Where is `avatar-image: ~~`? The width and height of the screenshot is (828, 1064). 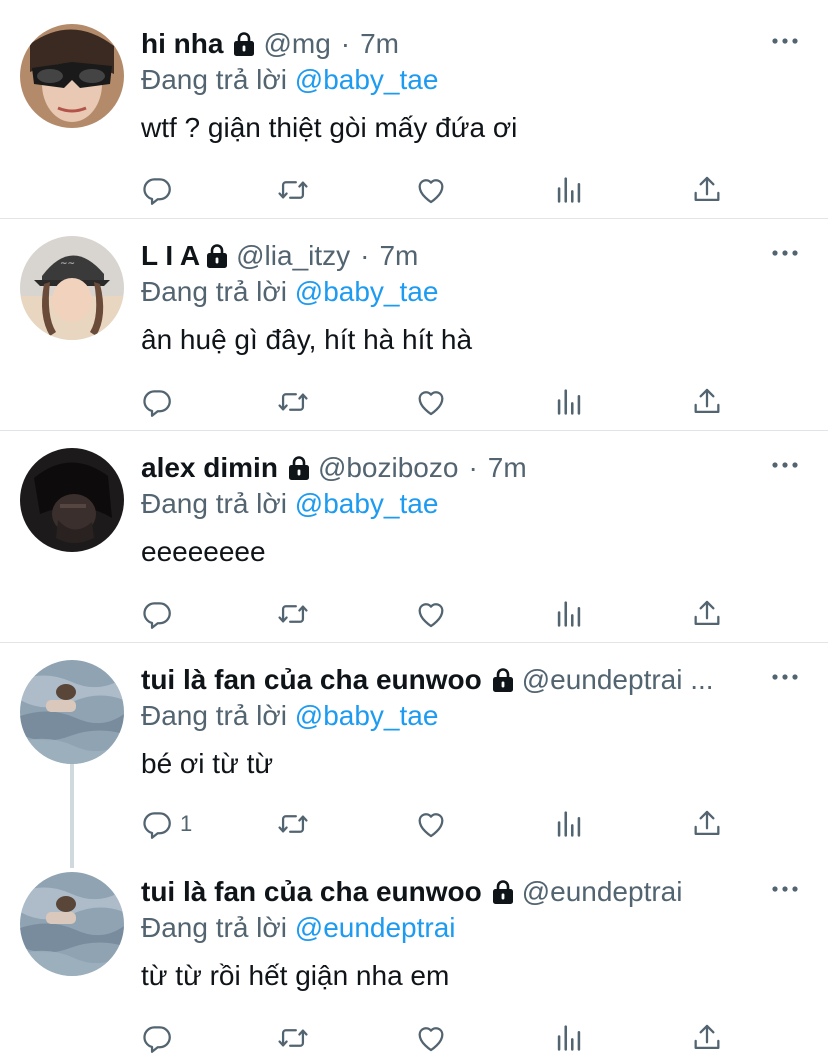 avatar-image: ~~ is located at coordinates (72, 288).